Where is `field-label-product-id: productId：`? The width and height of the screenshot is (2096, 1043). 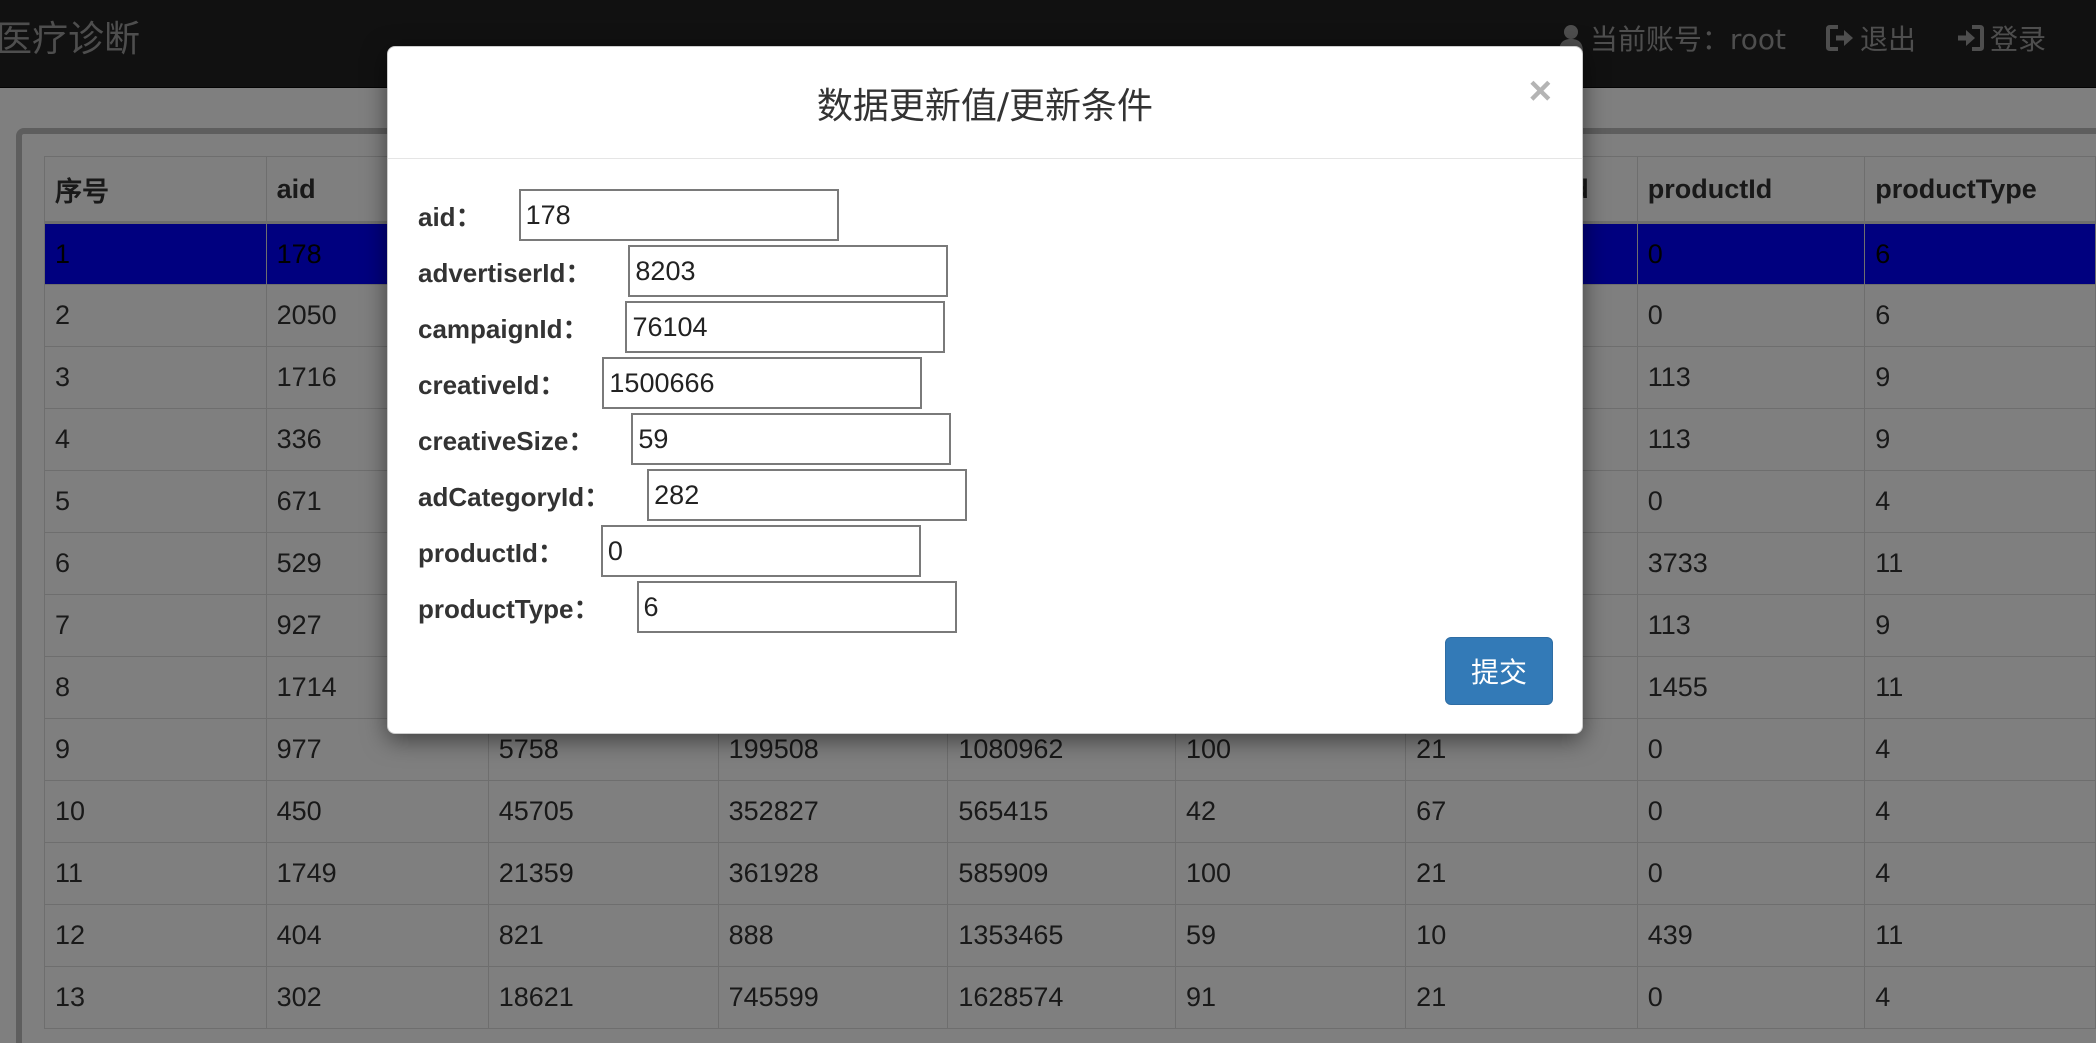 field-label-product-id: productId： is located at coordinates (491, 552).